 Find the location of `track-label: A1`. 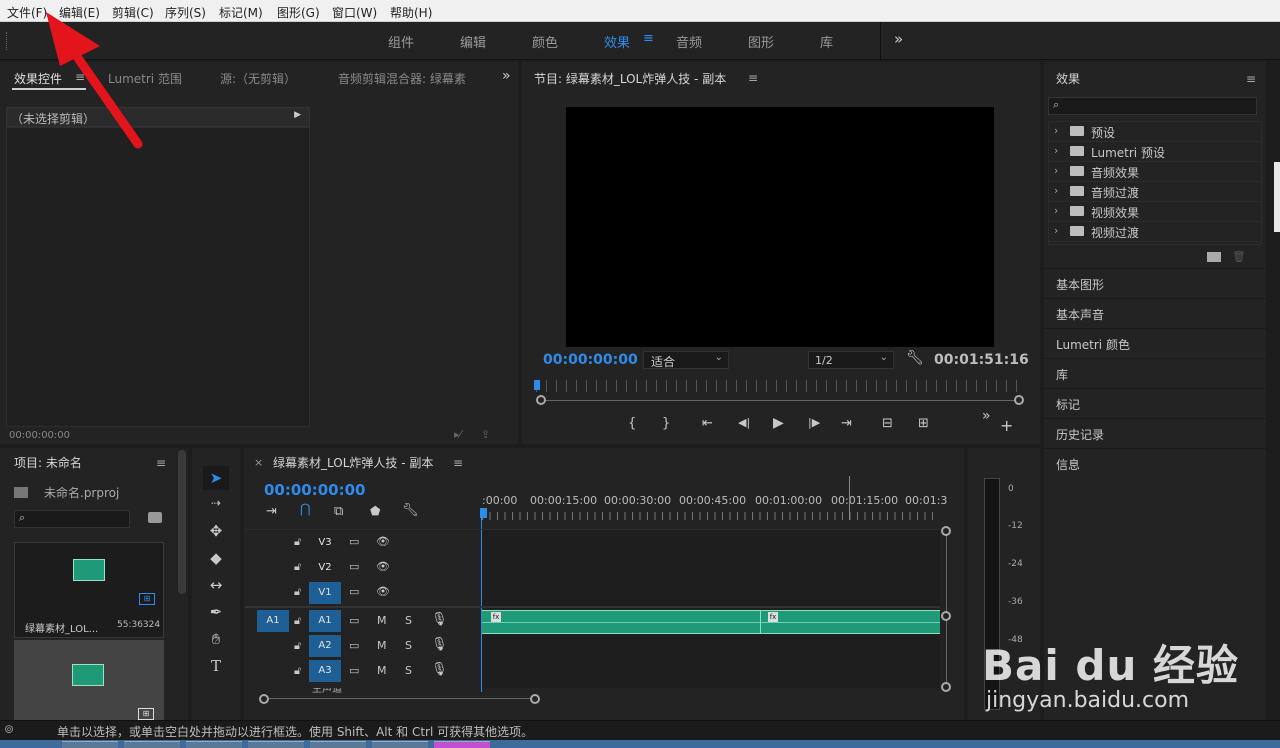

track-label: A1 is located at coordinates (325, 621).